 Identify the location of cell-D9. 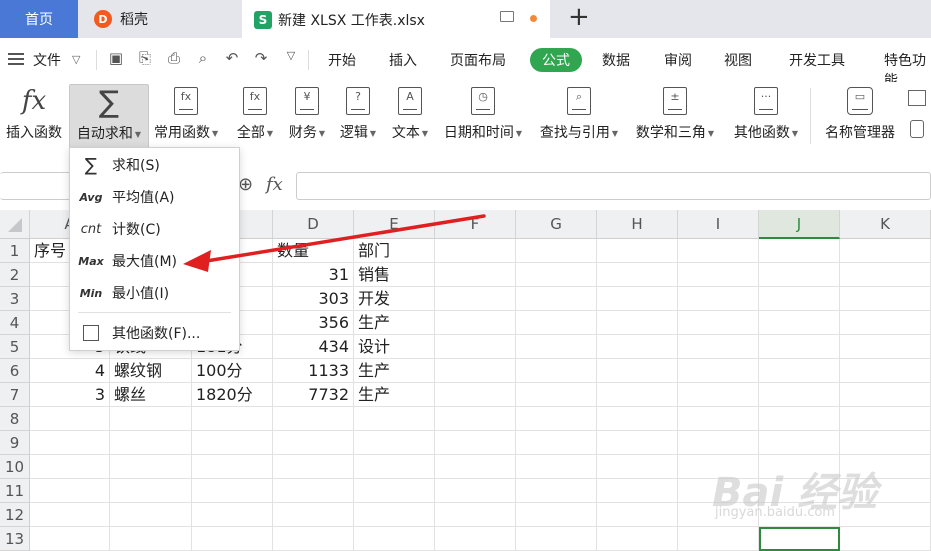
(313, 443).